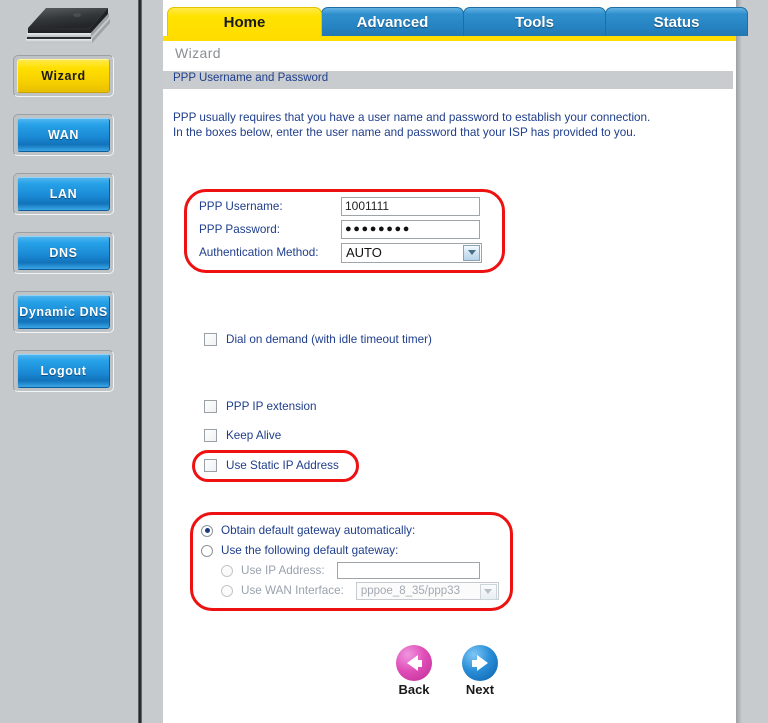 The width and height of the screenshot is (768, 723). What do you see at coordinates (282, 465) in the screenshot?
I see `checkbox-label: Use Static IP Address` at bounding box center [282, 465].